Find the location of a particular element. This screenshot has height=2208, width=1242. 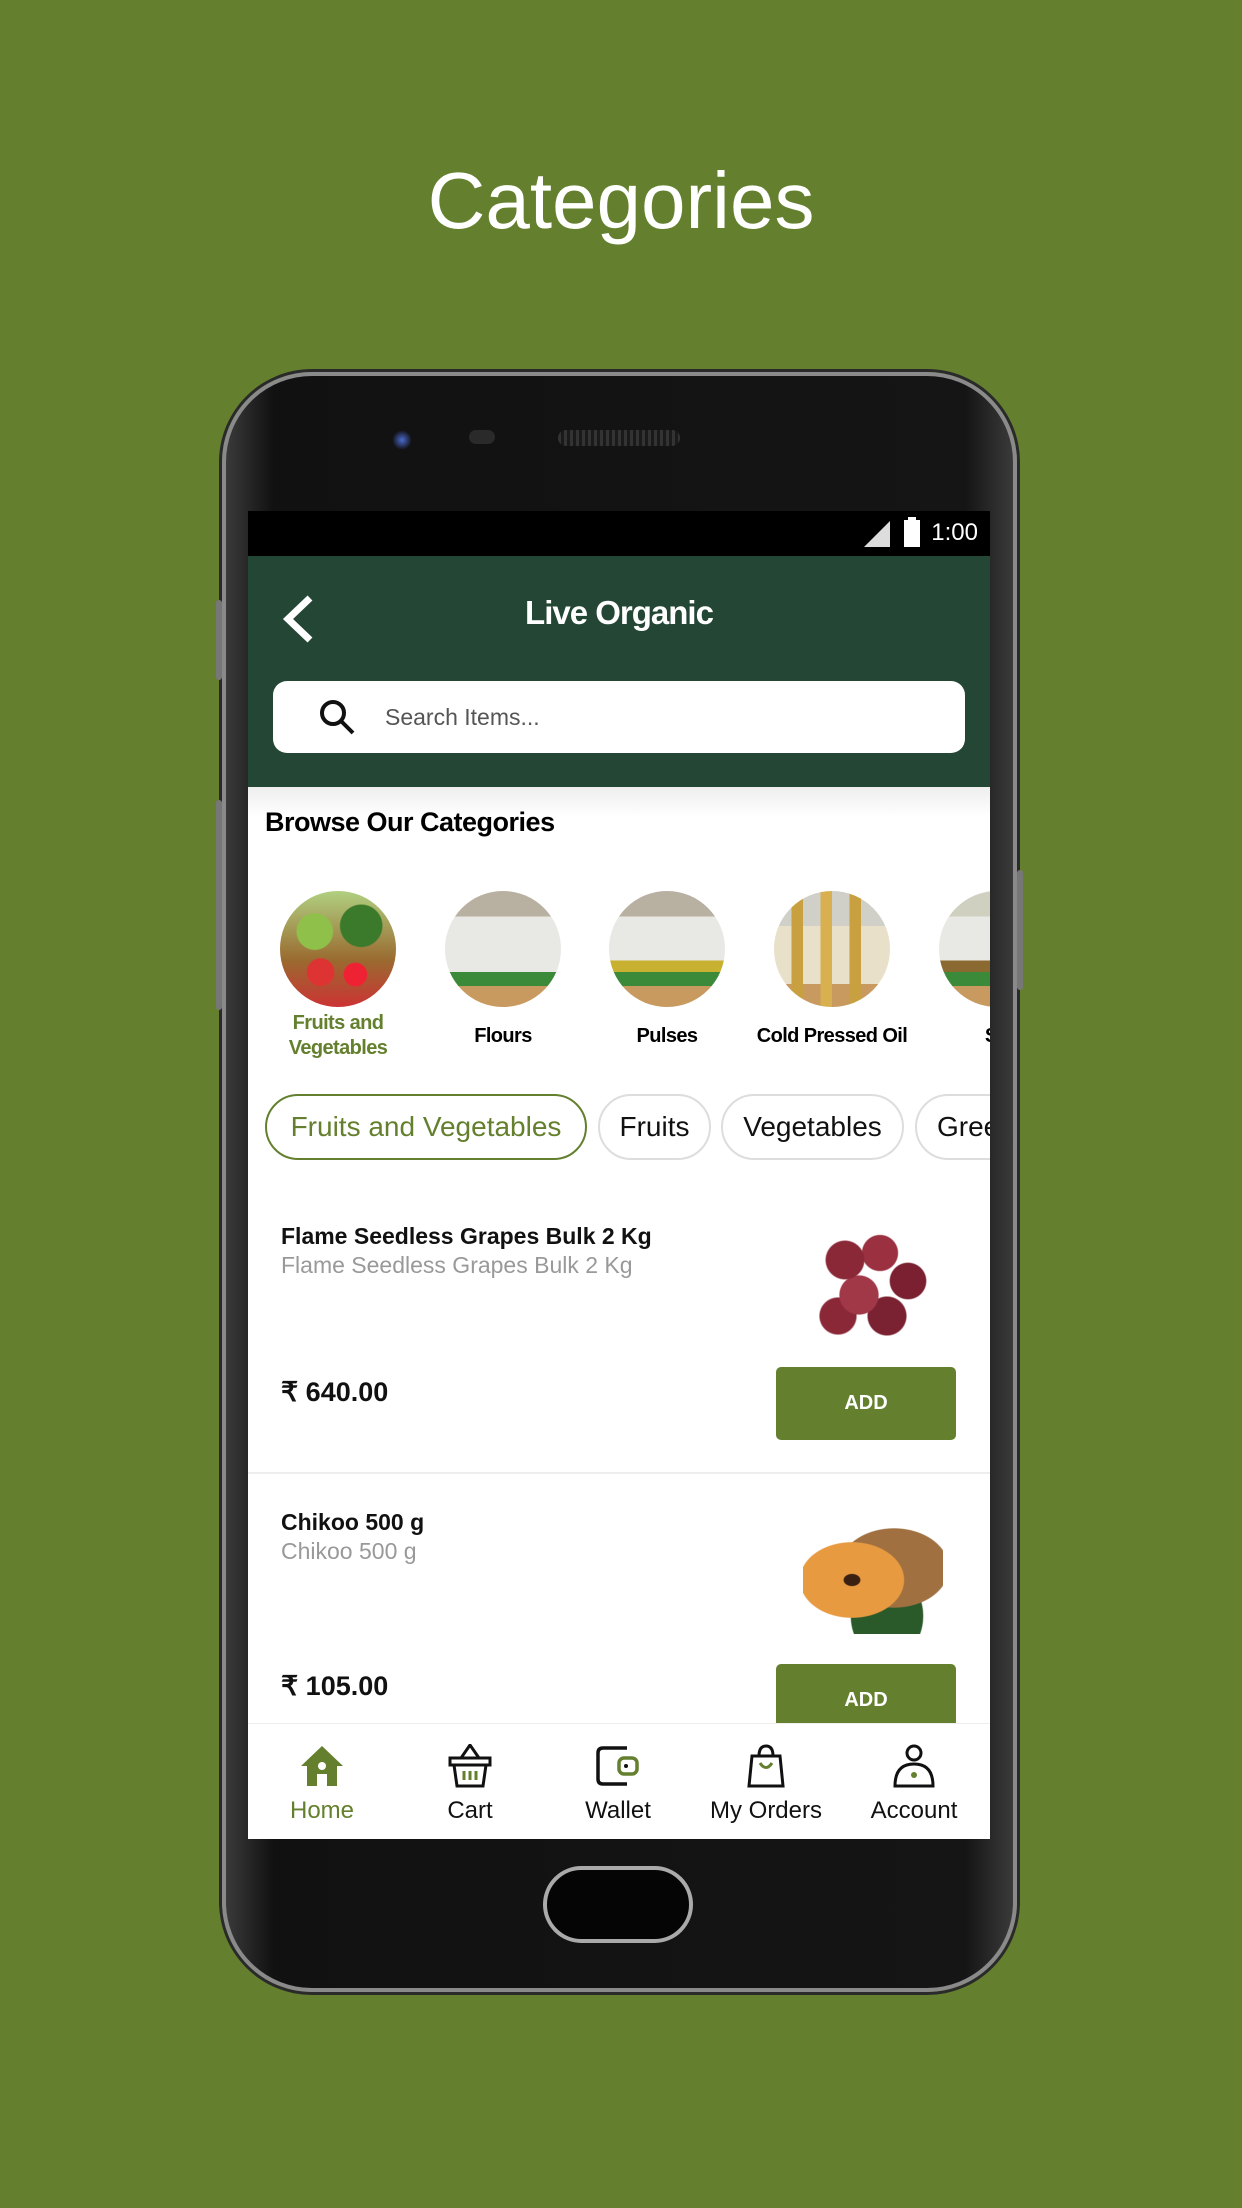

category-flours: Flours is located at coordinates (503, 976).